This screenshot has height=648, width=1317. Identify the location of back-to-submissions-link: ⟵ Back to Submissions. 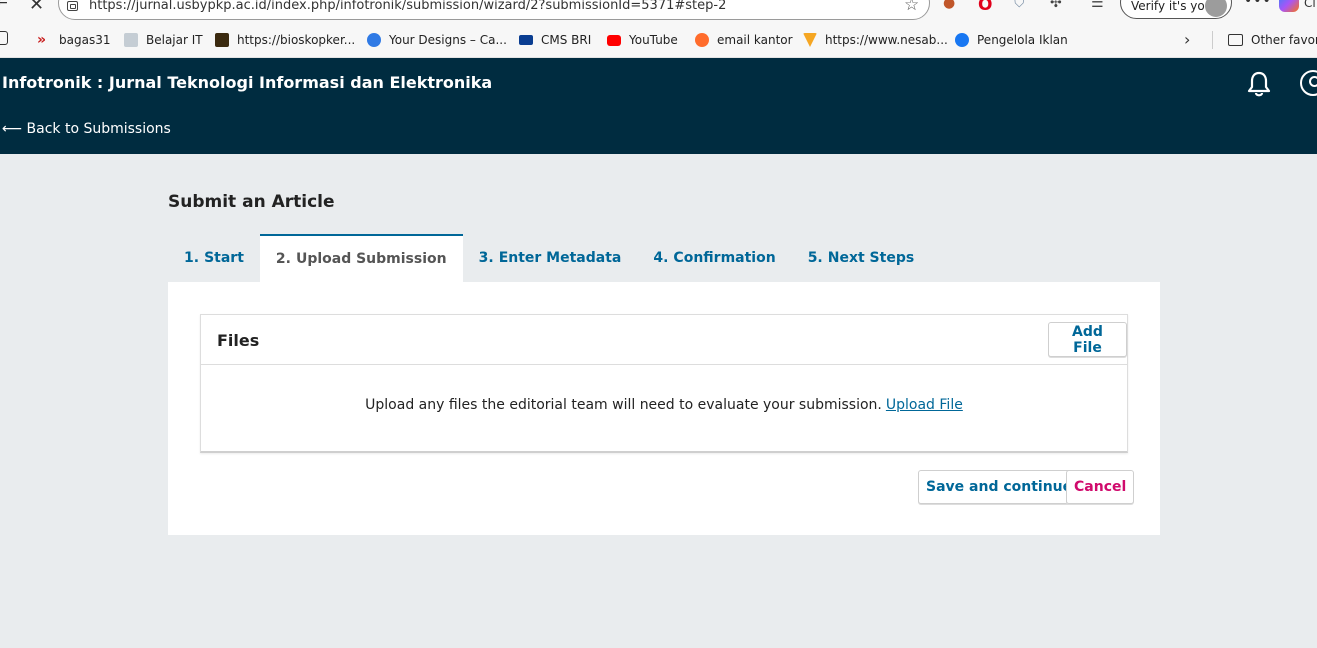
(86, 129).